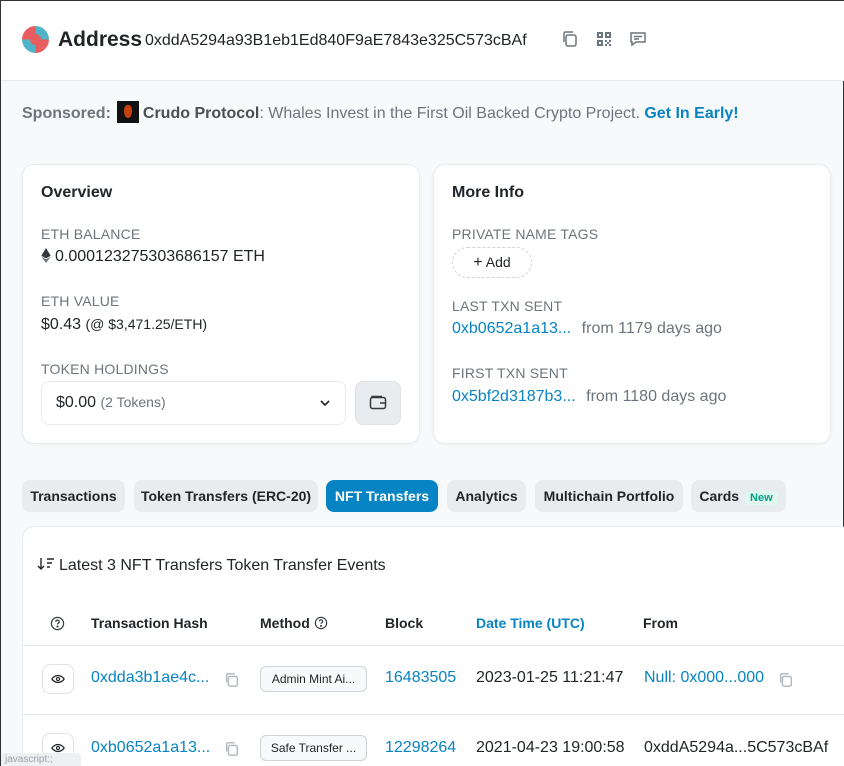 The width and height of the screenshot is (844, 766). I want to click on tab-multichain-portfolio: Multichain Portfolio, so click(609, 496).